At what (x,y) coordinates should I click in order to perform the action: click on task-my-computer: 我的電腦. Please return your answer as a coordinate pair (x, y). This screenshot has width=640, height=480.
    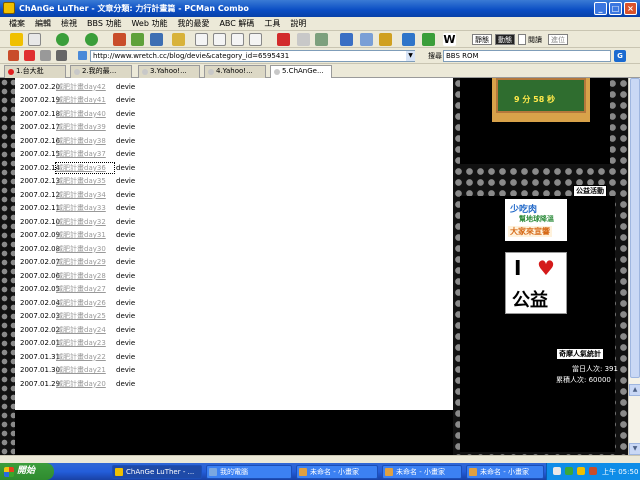
    Looking at the image, I should click on (249, 472).